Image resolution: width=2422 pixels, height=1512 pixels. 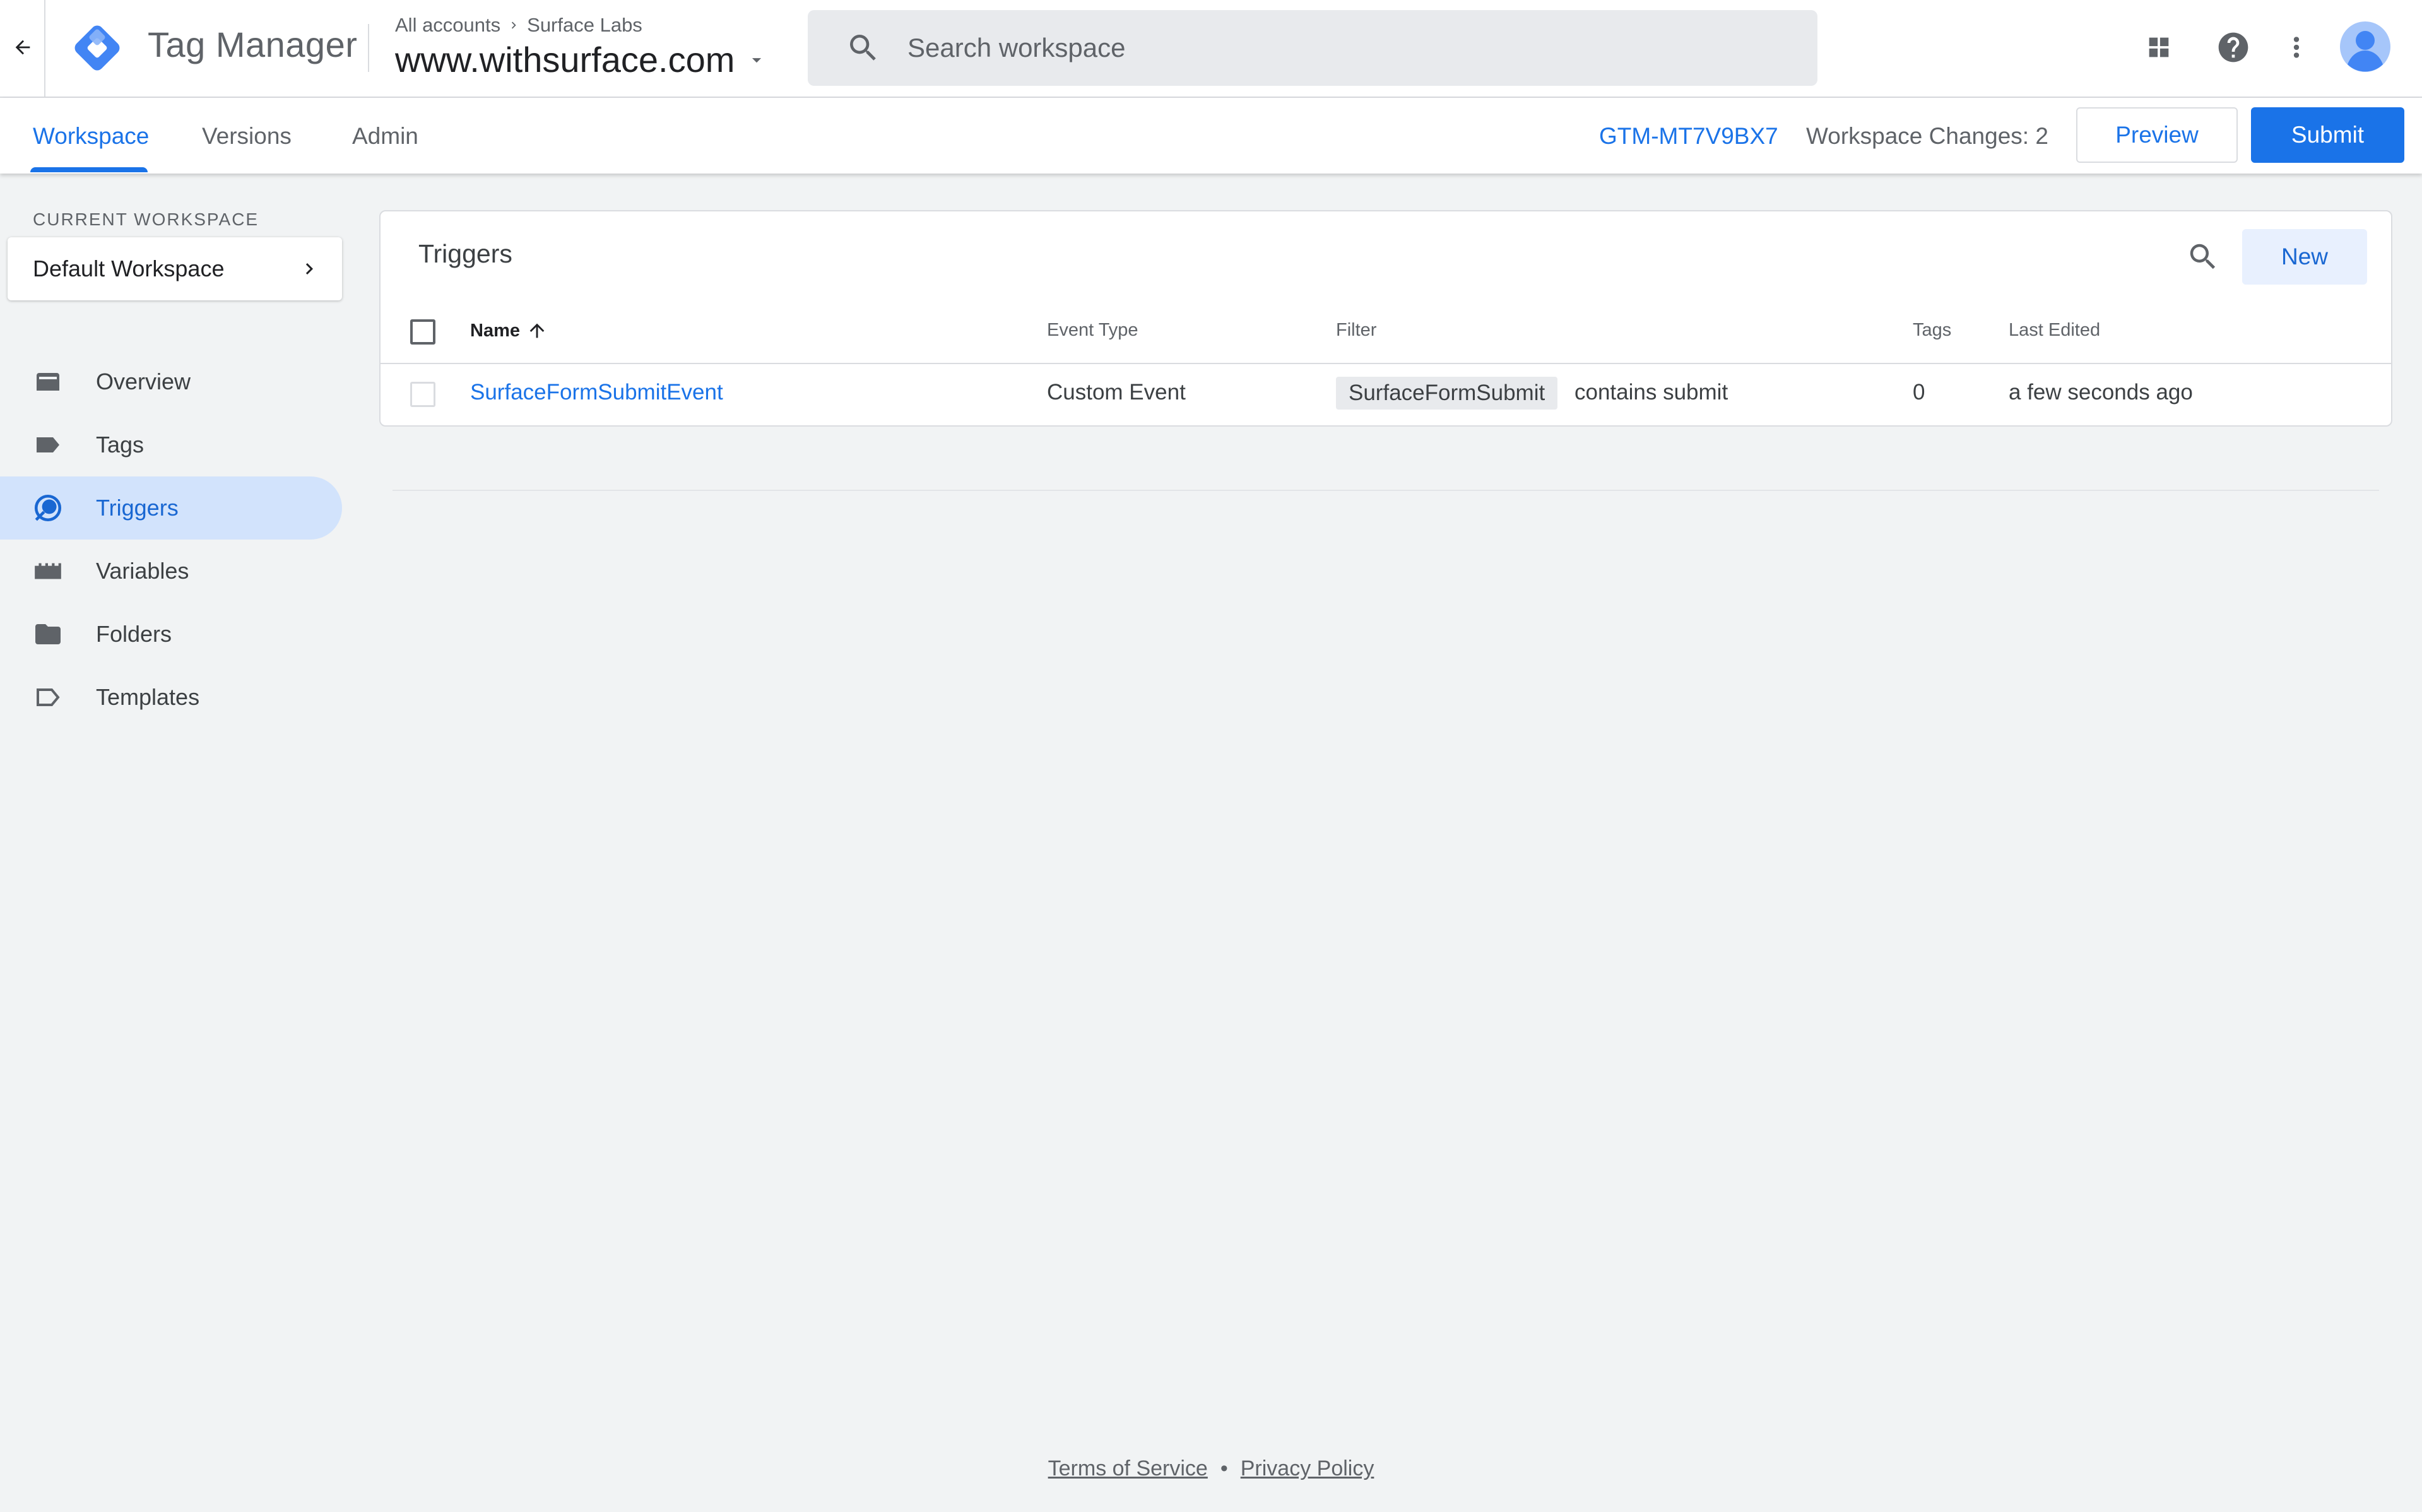 What do you see at coordinates (2327, 135) in the screenshot?
I see `submit-button: Submit` at bounding box center [2327, 135].